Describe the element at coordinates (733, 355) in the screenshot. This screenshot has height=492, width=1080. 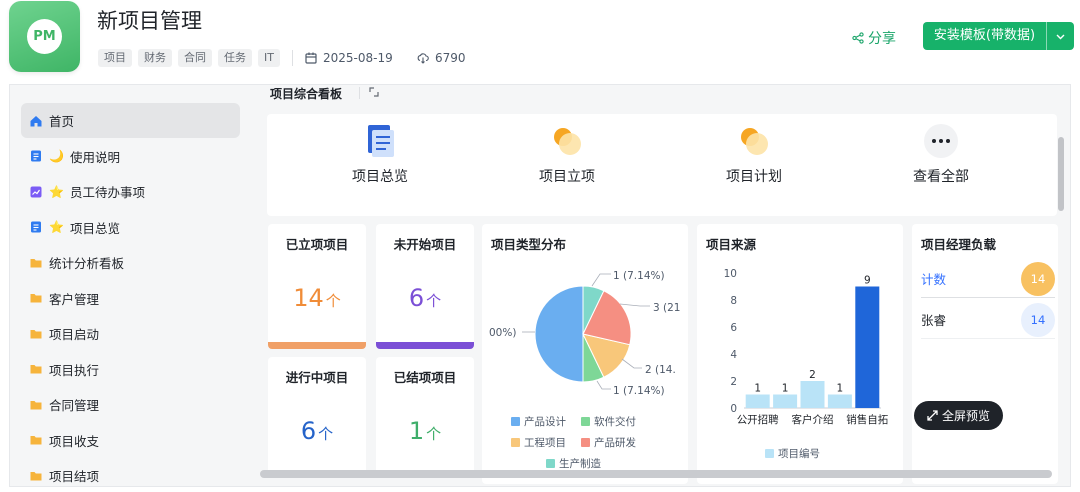
I see `y-tick-label: 4` at that location.